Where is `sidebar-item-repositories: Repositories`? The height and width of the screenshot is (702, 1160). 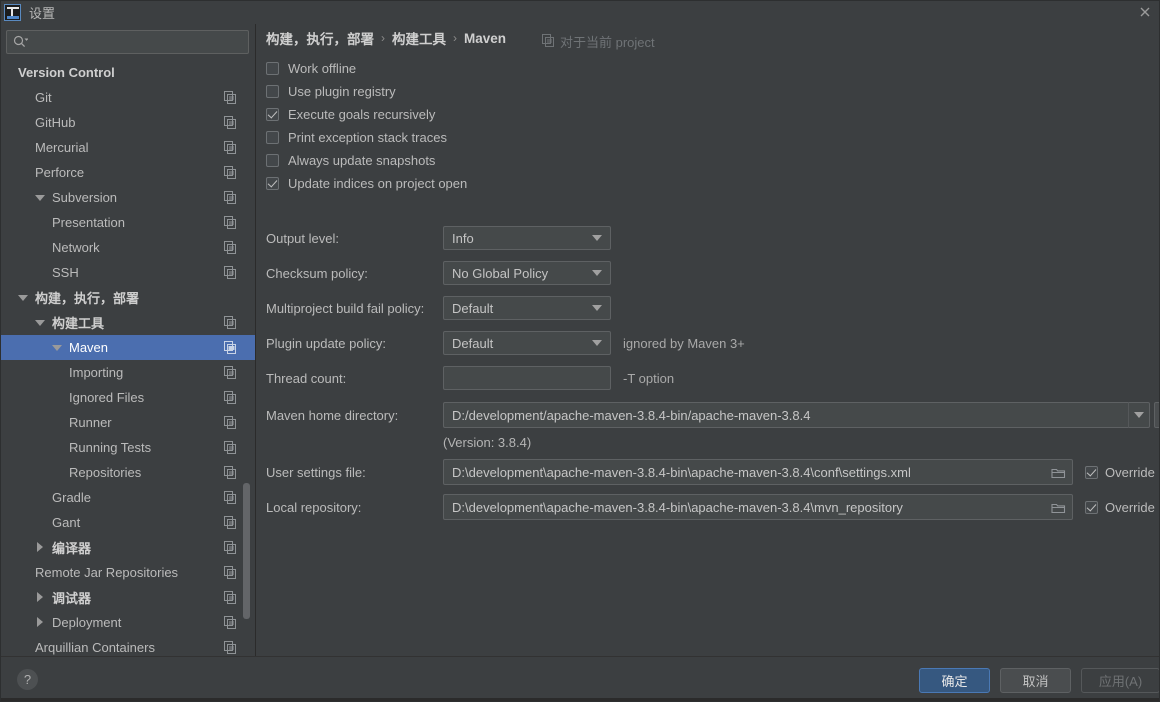
sidebar-item-repositories: Repositories is located at coordinates (127, 472).